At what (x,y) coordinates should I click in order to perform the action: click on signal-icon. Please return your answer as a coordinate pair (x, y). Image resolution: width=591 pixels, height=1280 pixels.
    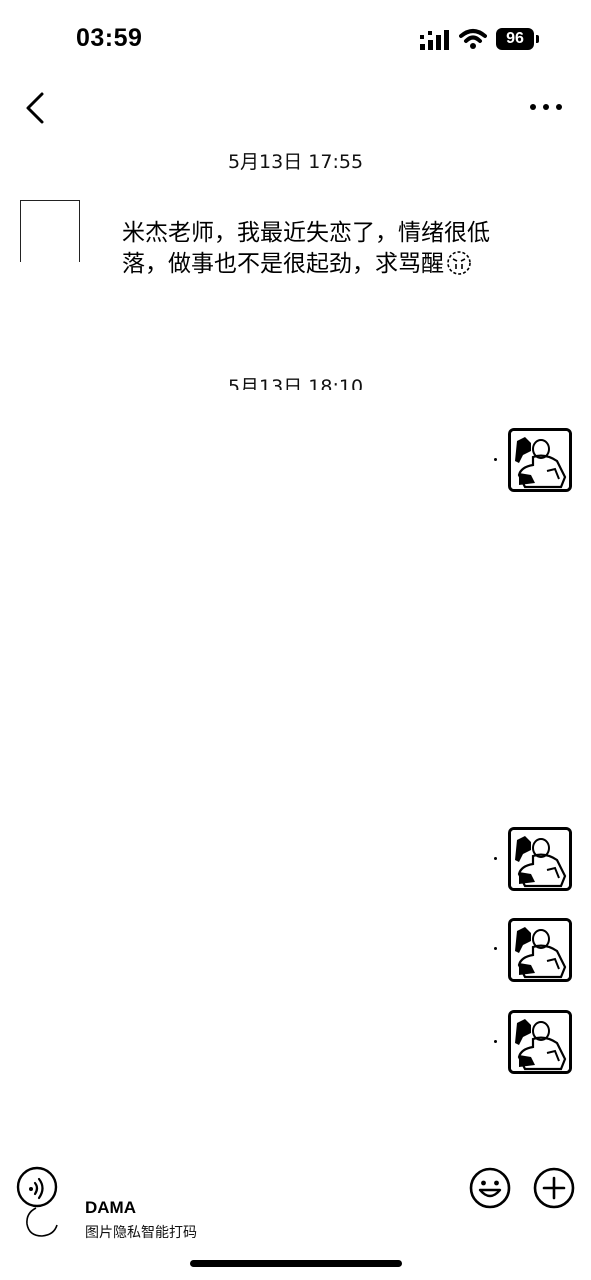
    Looking at the image, I should click on (434, 40).